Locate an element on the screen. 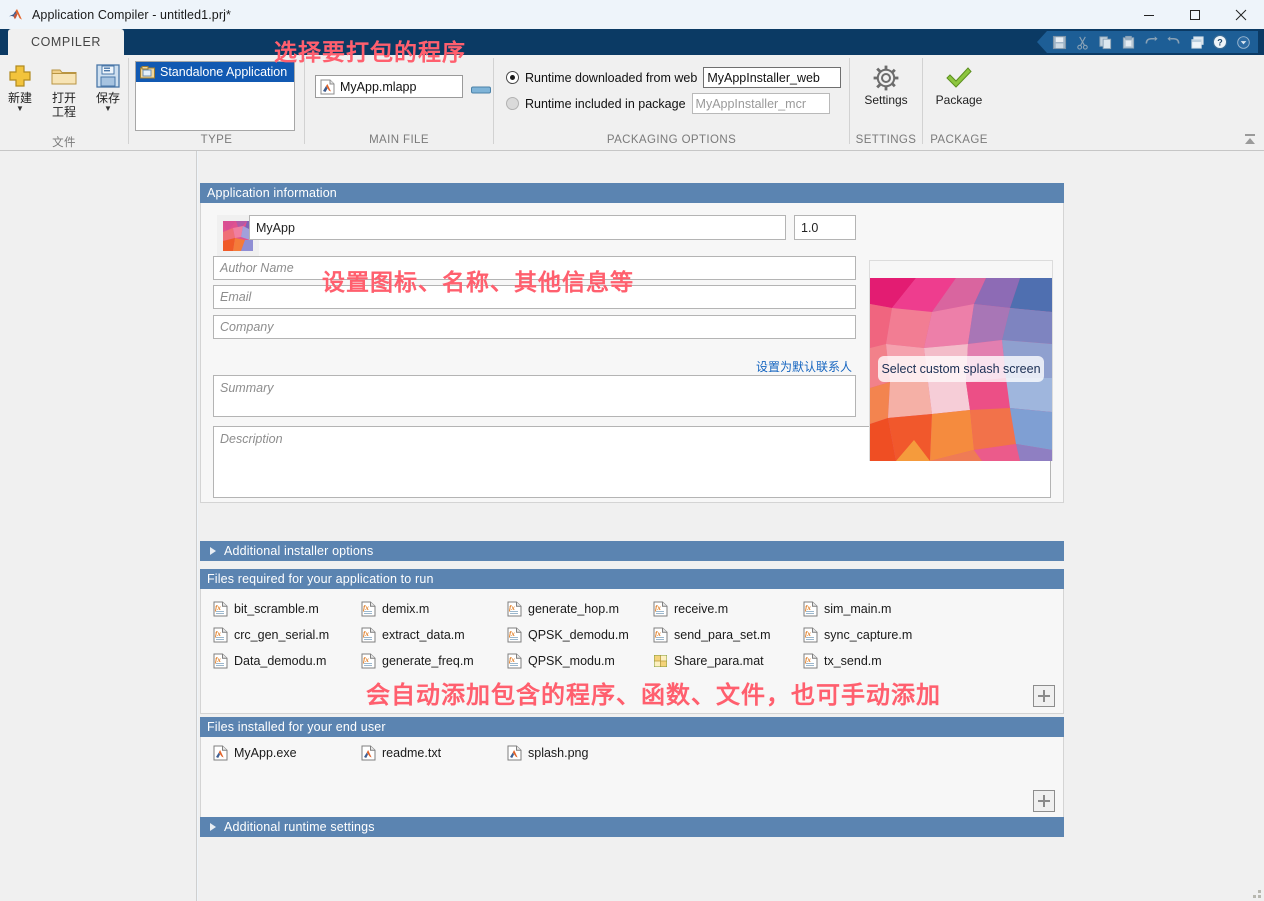 The height and width of the screenshot is (901, 1264). radio-runtime-web is located at coordinates (512, 77).